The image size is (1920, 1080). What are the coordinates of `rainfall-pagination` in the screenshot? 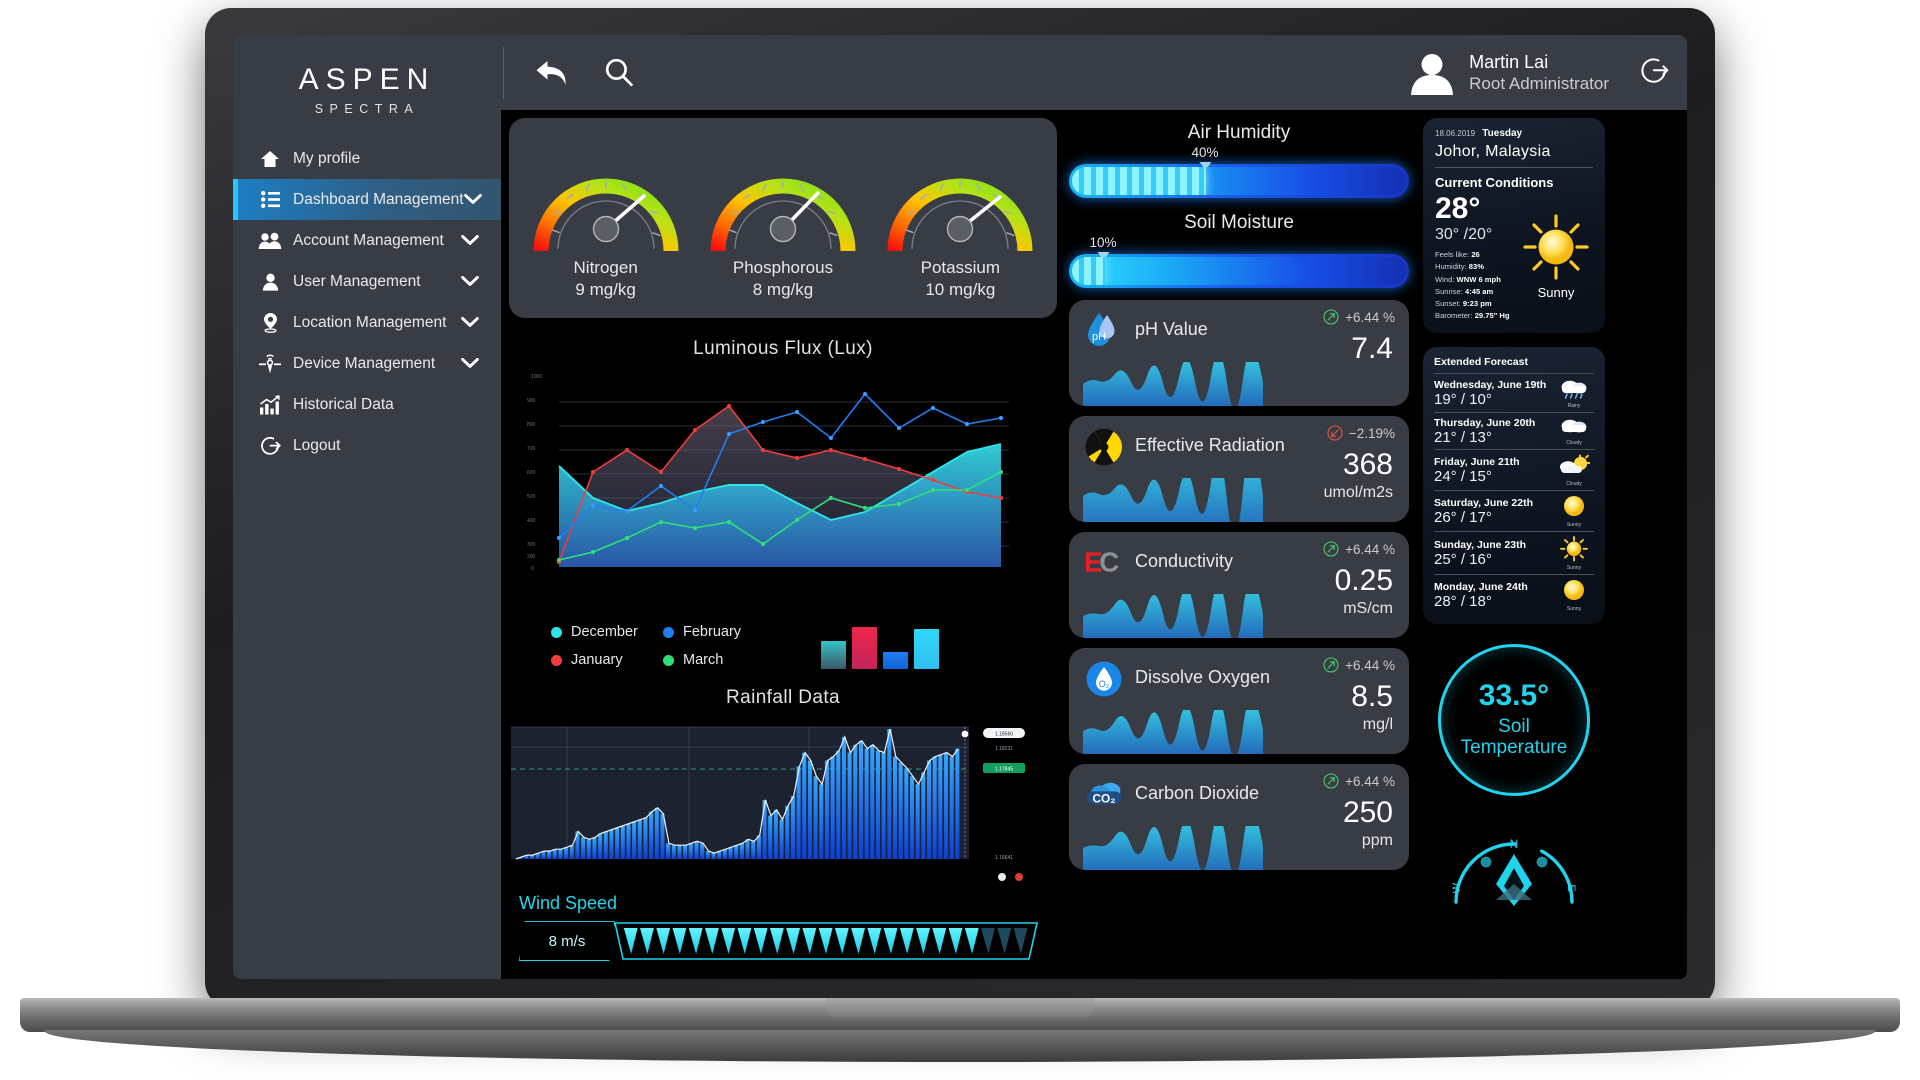 It's located at (1010, 877).